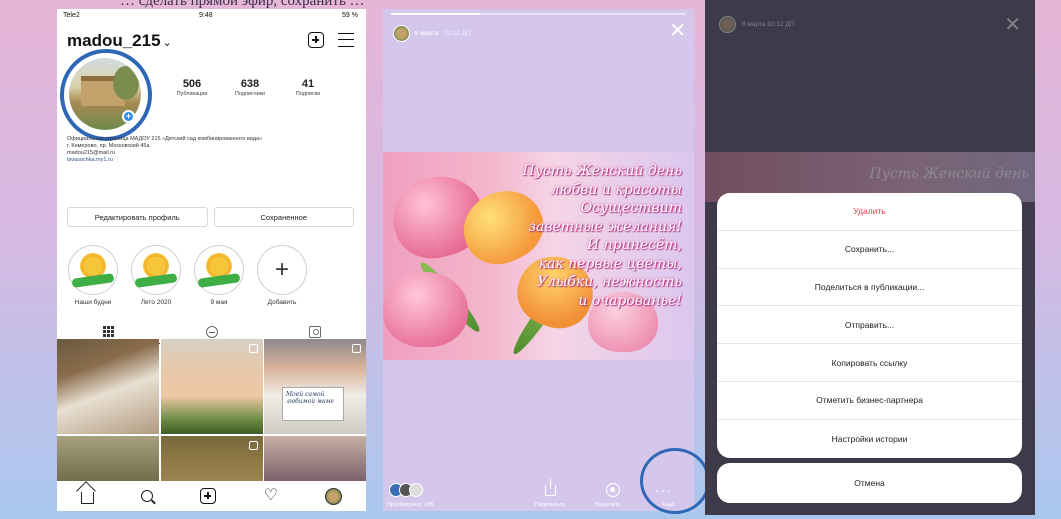 The height and width of the screenshot is (519, 1061). Describe the element at coordinates (538, 14) in the screenshot. I see `story-progress-bar` at that location.